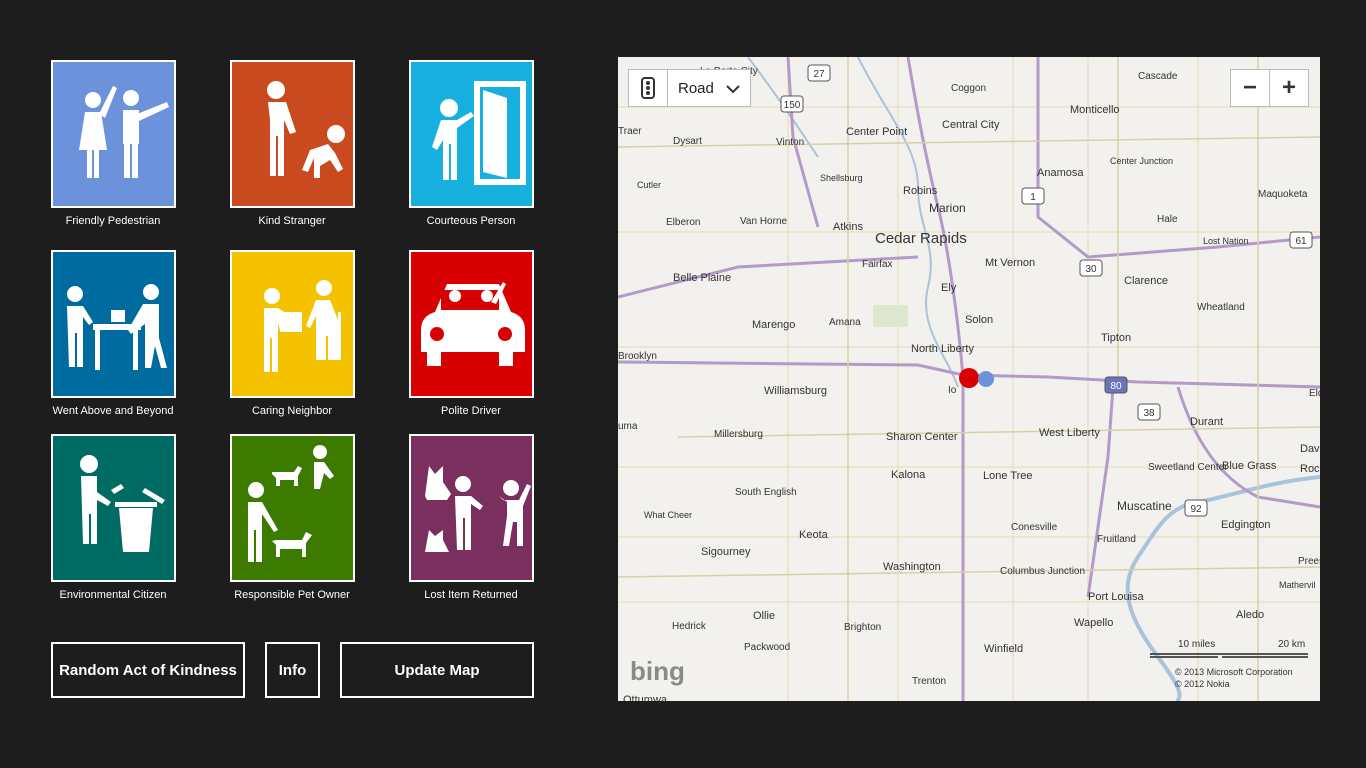  I want to click on map-place-label: Muscatine, so click(1144, 506).